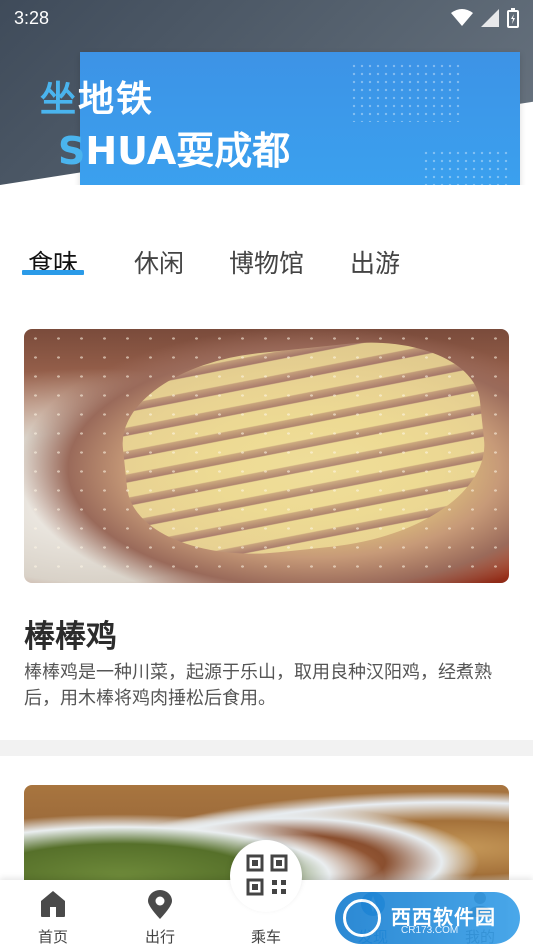  I want to click on section-divider, so click(266, 748).